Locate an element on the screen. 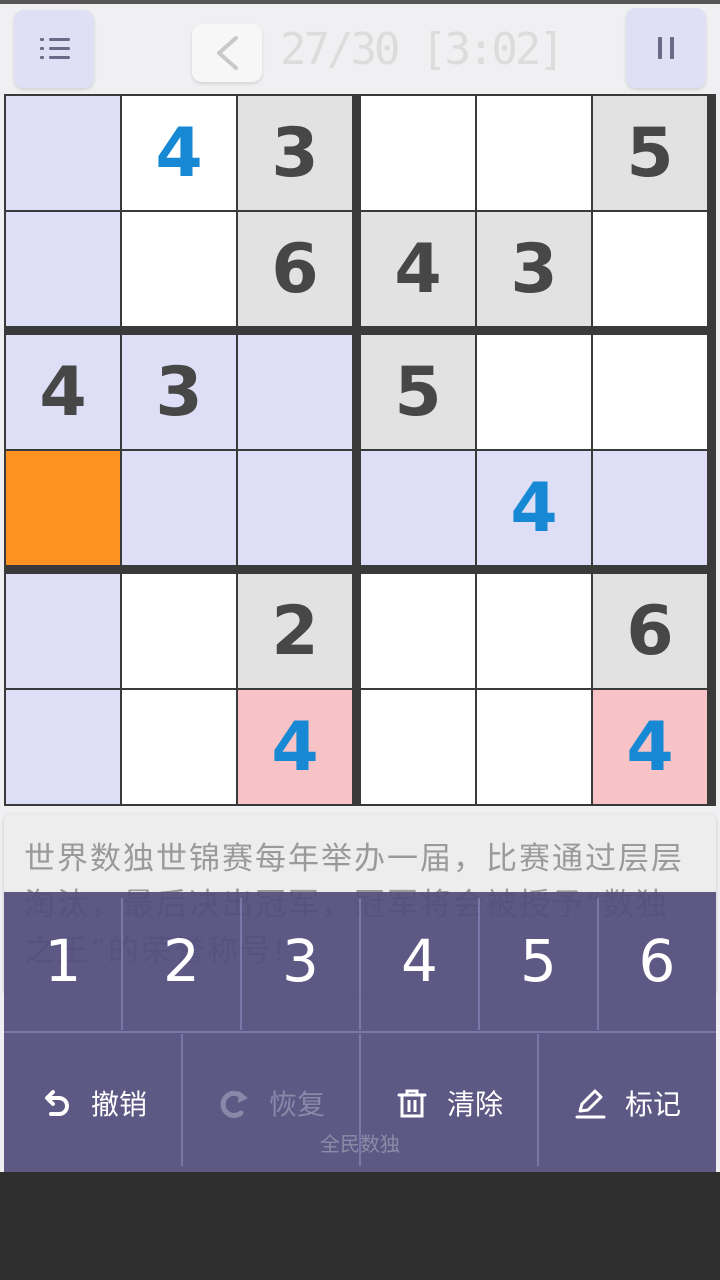  board-cell-r3-c2: 3 is located at coordinates (179, 392).